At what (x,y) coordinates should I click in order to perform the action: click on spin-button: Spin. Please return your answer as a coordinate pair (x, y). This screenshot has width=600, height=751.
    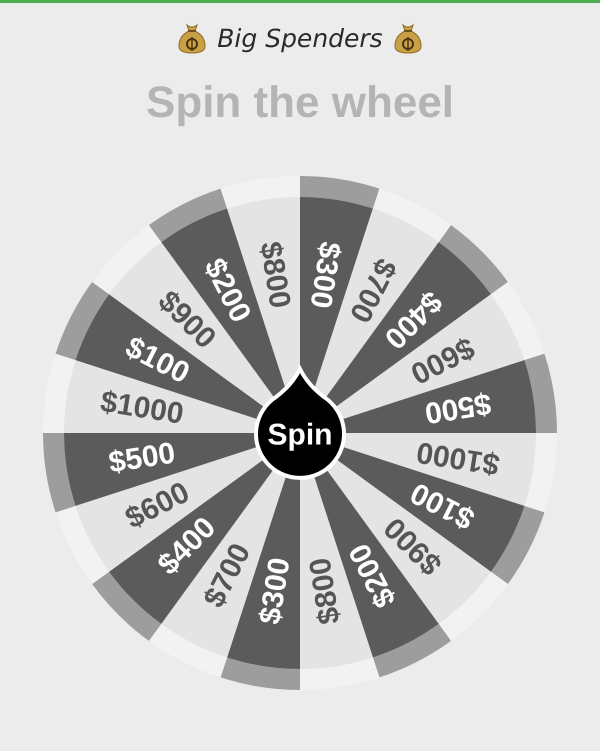
    Looking at the image, I should click on (300, 423).